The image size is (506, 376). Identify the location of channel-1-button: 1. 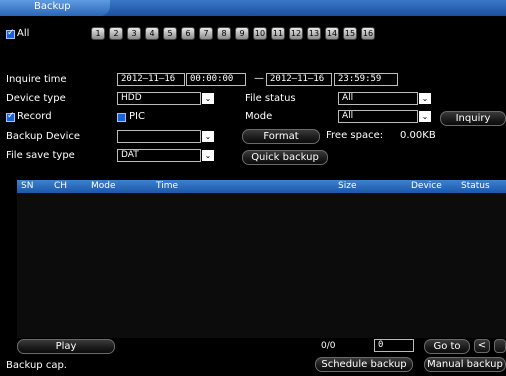
(98, 33).